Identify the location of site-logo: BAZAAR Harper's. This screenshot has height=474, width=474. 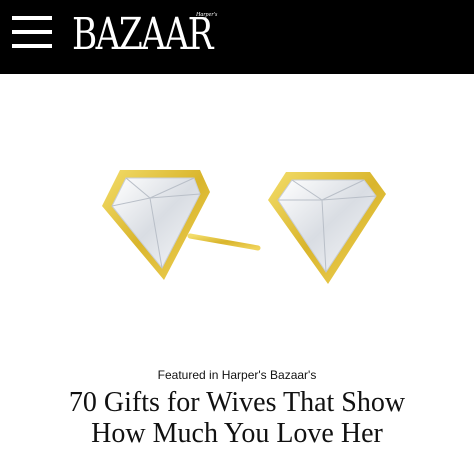
(154, 36).